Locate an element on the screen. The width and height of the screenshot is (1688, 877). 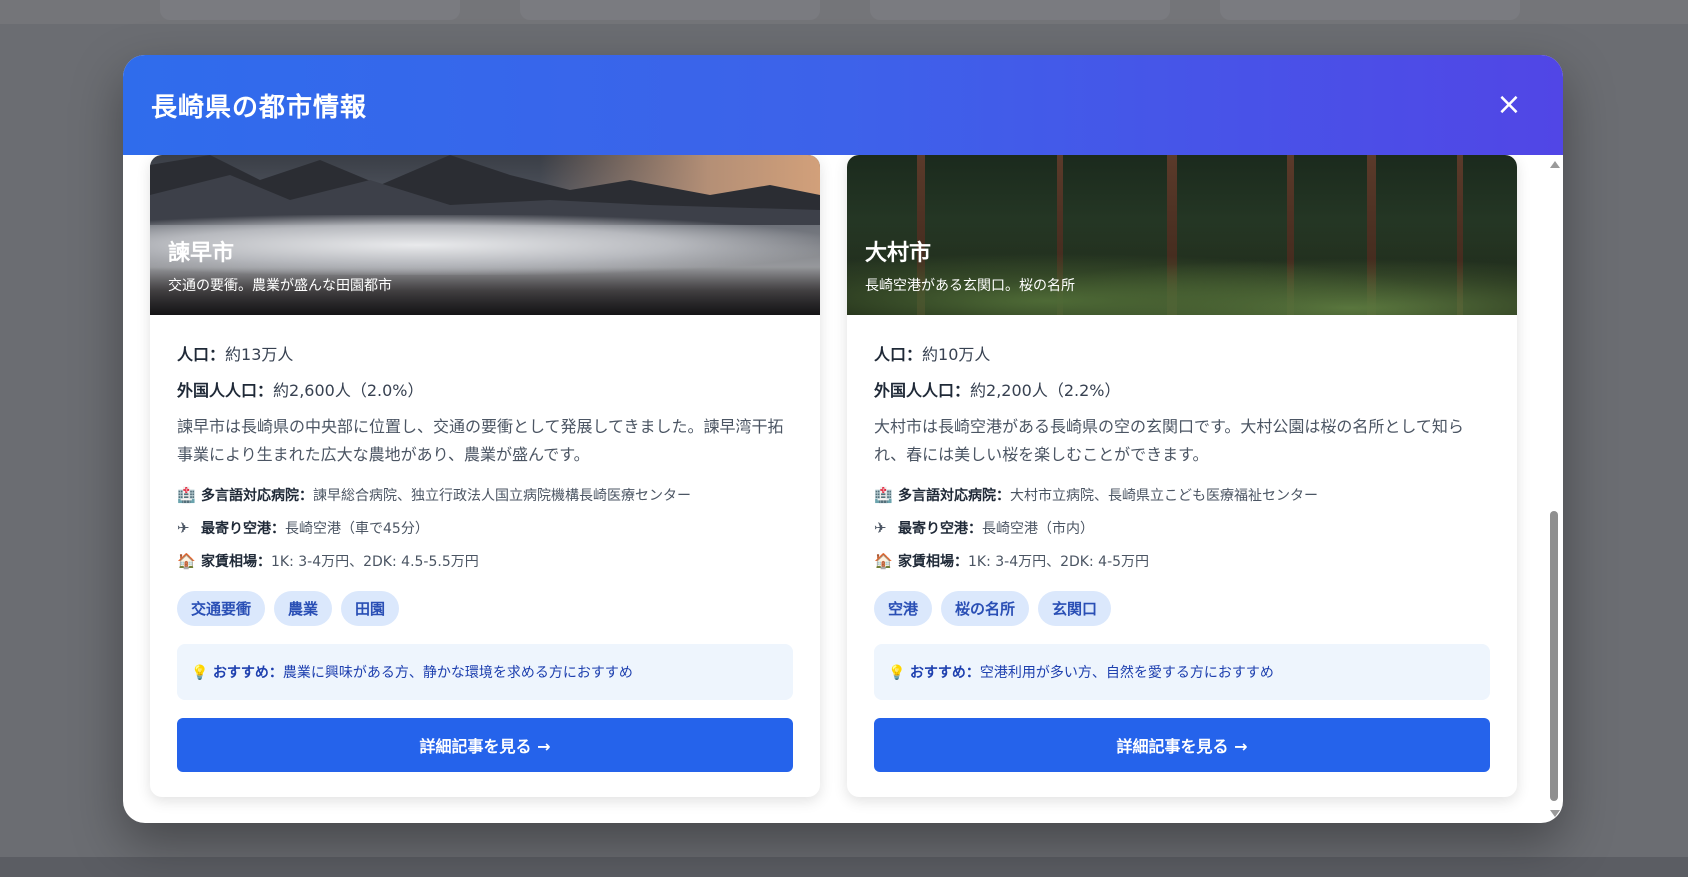
close-icon: × is located at coordinates (1509, 104).